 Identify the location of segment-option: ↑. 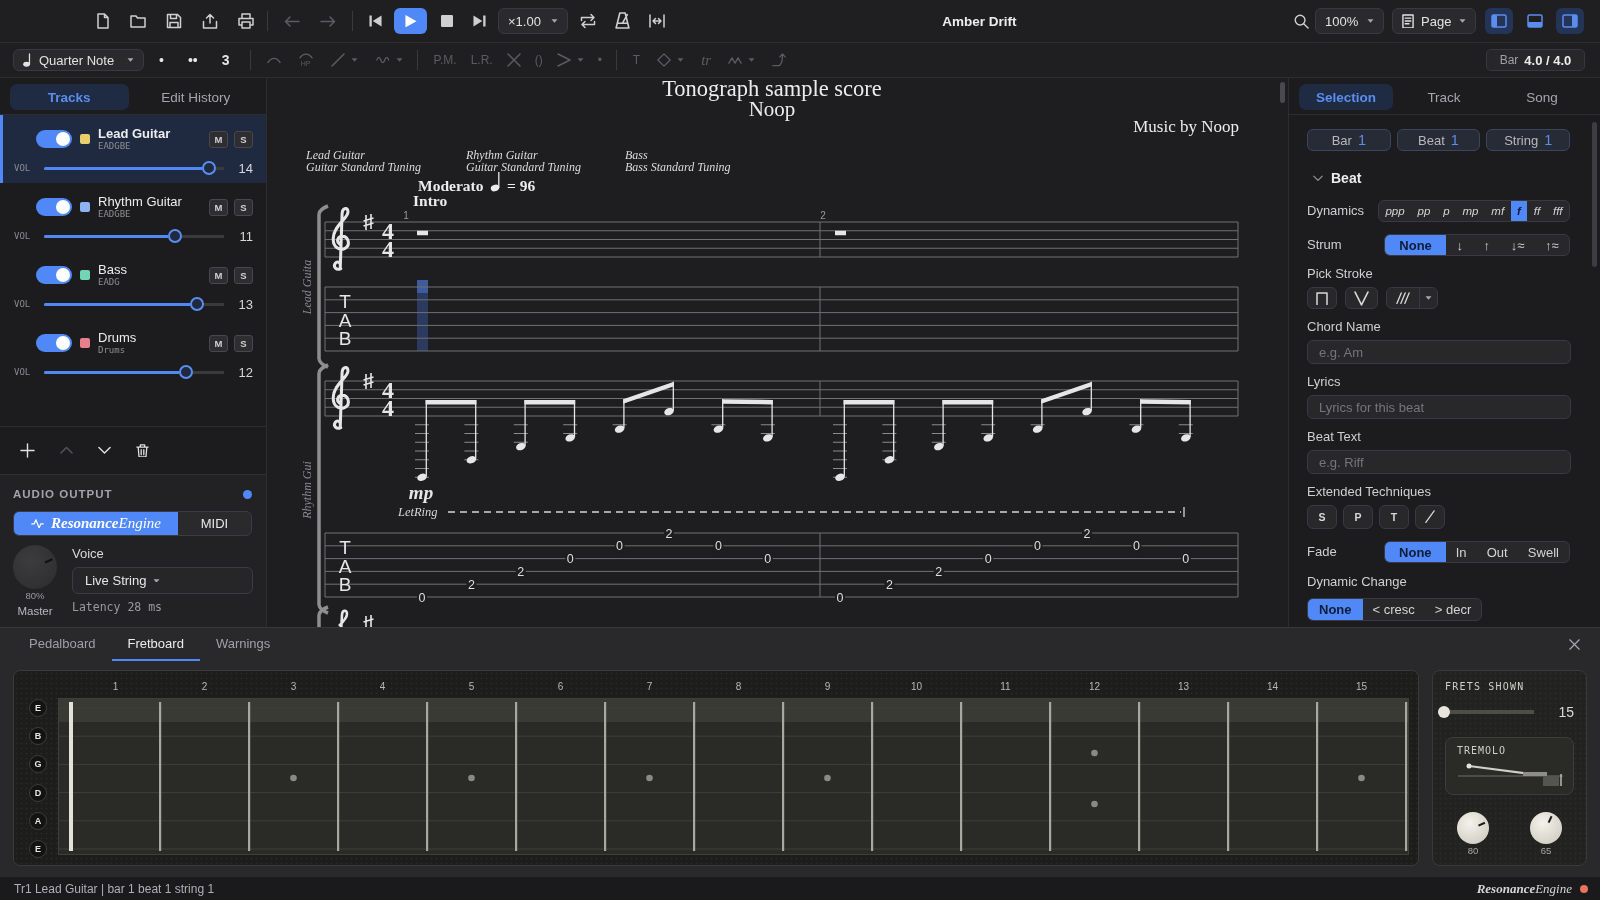
(1487, 245).